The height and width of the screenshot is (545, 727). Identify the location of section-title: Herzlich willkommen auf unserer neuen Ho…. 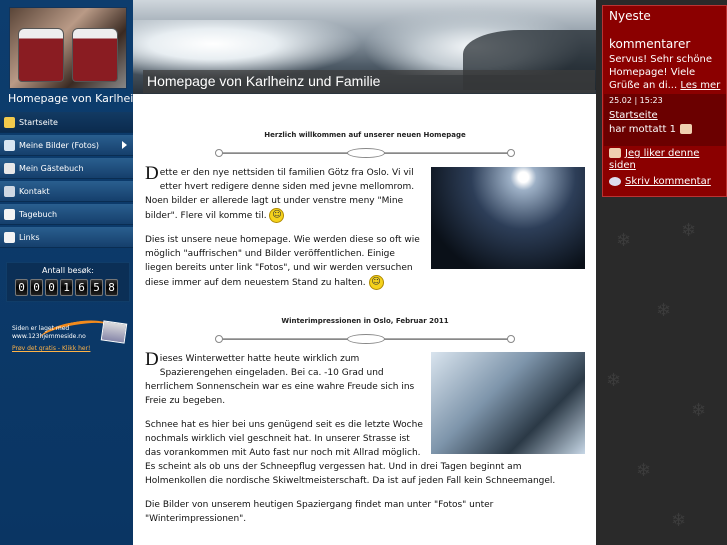
(365, 135).